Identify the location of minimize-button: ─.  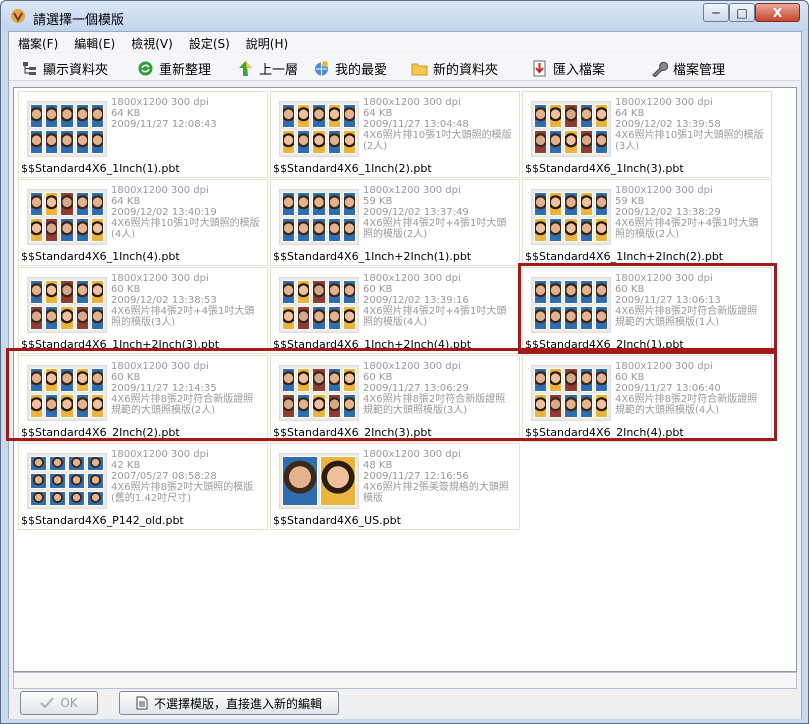
(716, 12).